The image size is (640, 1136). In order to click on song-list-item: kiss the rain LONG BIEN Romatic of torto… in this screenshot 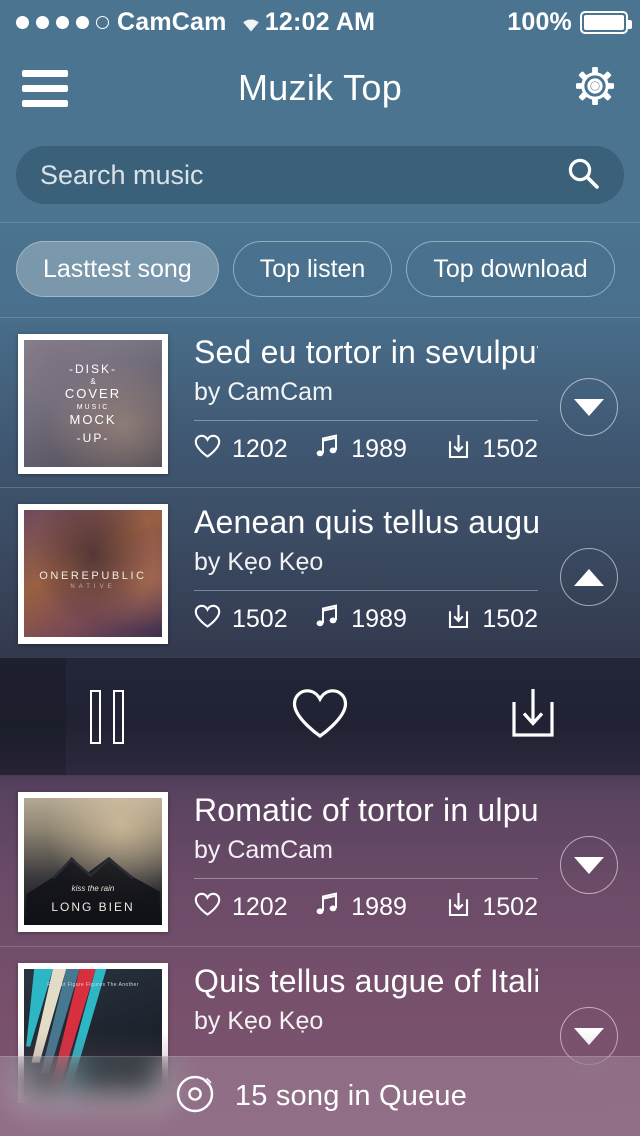, I will do `click(320, 861)`.